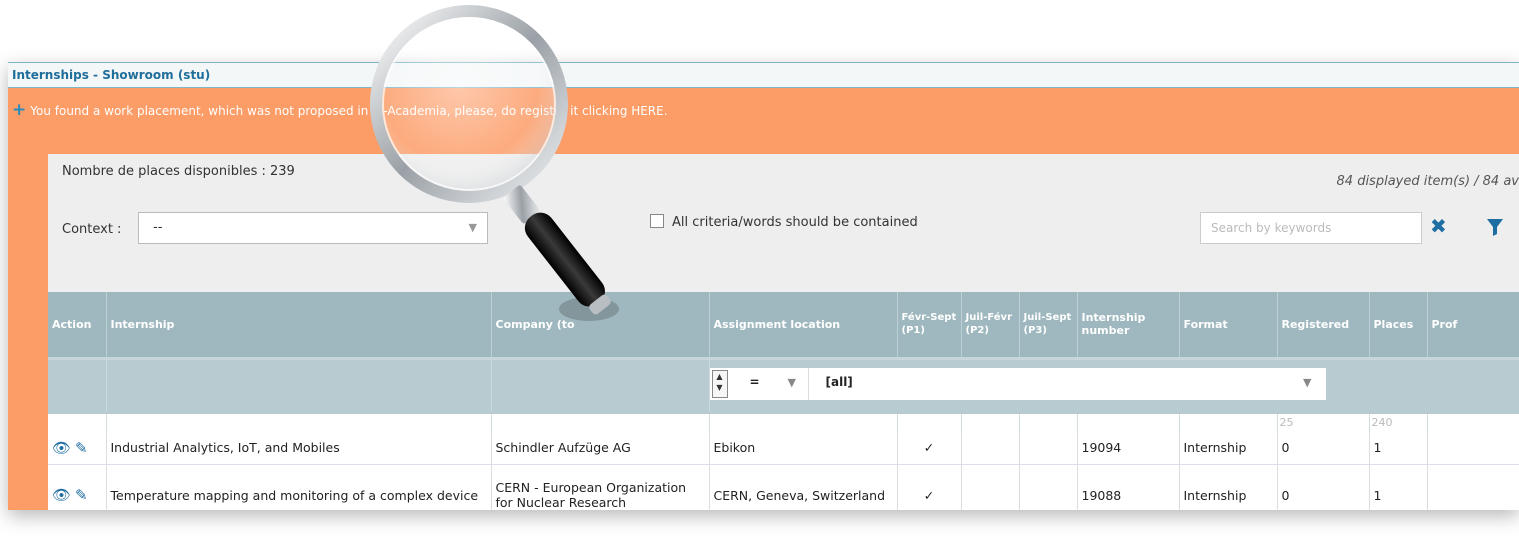 The height and width of the screenshot is (552, 1519). I want to click on cell-company: Schindler Aufzüge AG, so click(600, 448).